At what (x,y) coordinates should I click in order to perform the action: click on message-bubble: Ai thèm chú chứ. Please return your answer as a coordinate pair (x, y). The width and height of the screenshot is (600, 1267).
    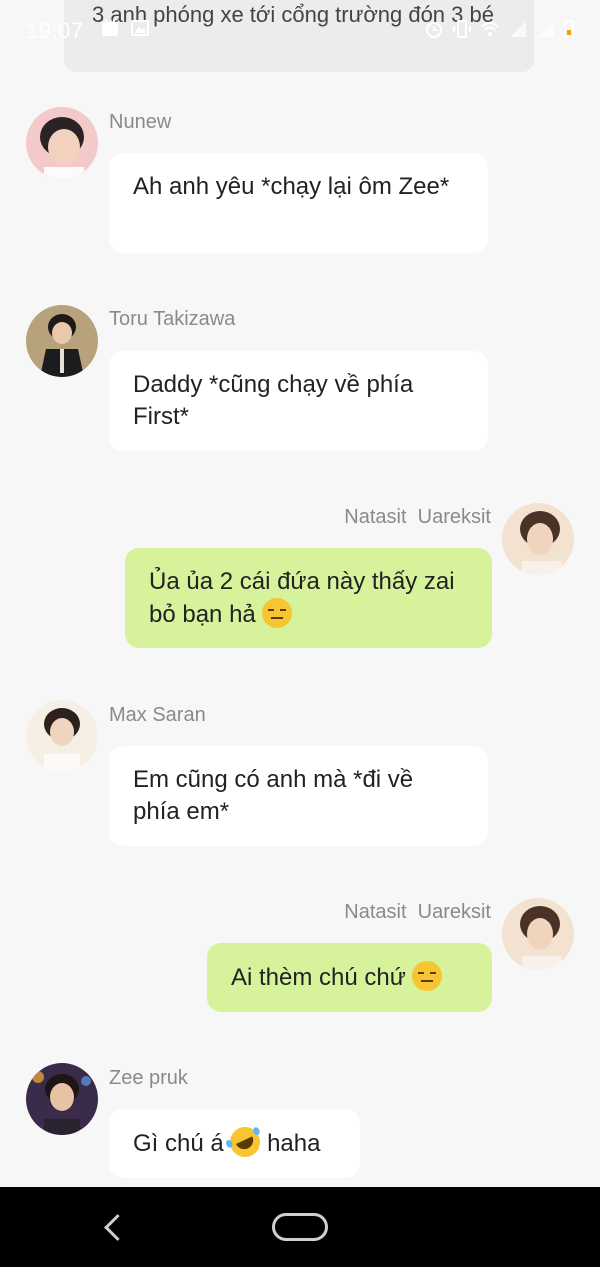
    Looking at the image, I should click on (349, 977).